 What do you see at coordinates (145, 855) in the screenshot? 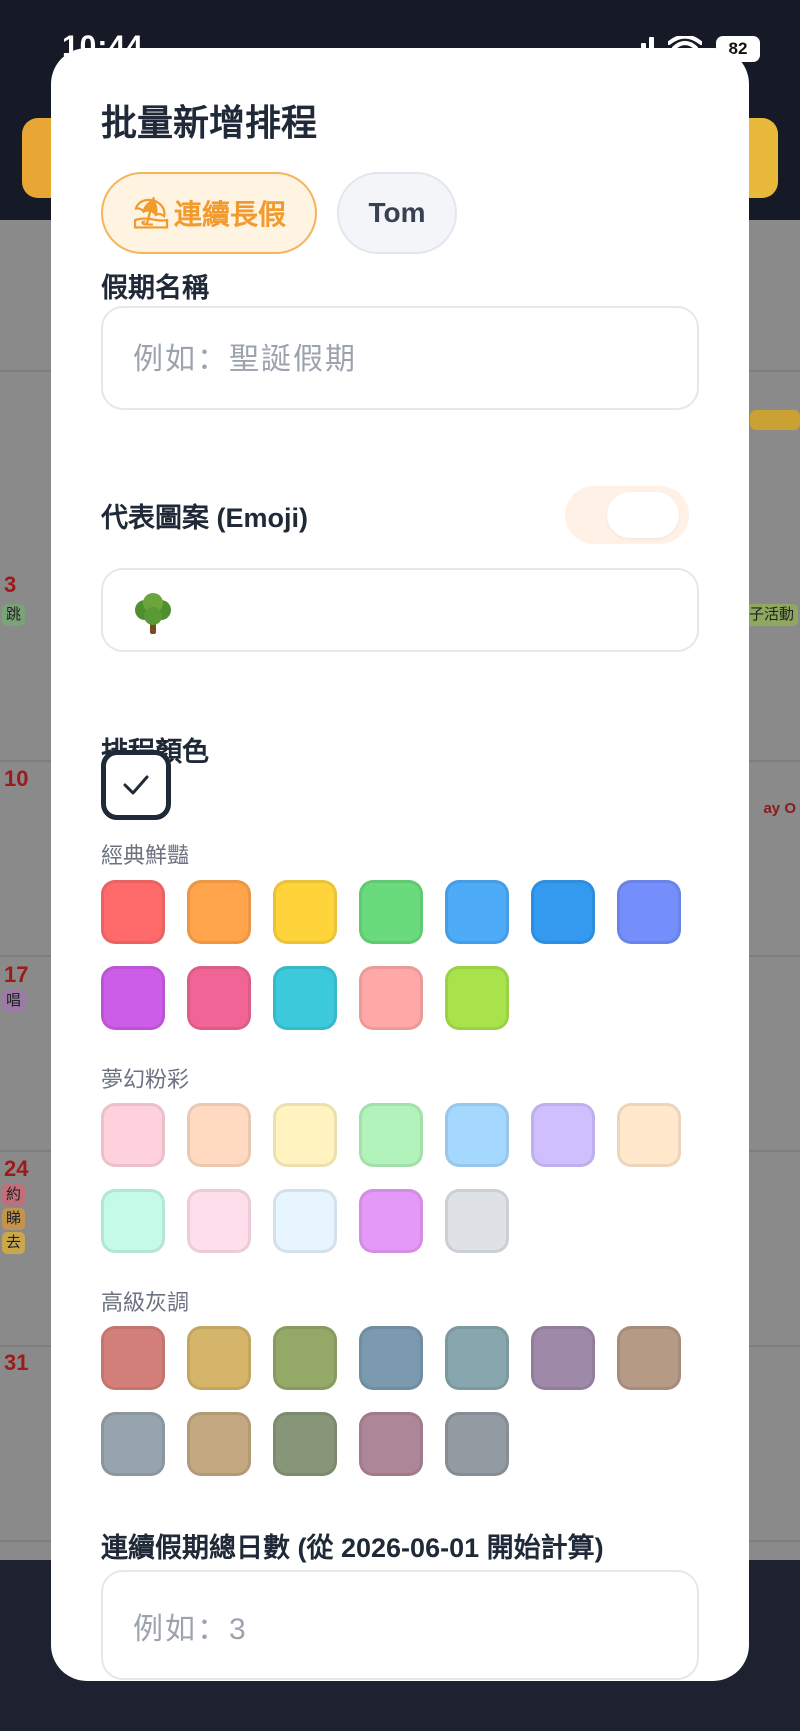
I see `color-group-label: 經典鮮豔` at bounding box center [145, 855].